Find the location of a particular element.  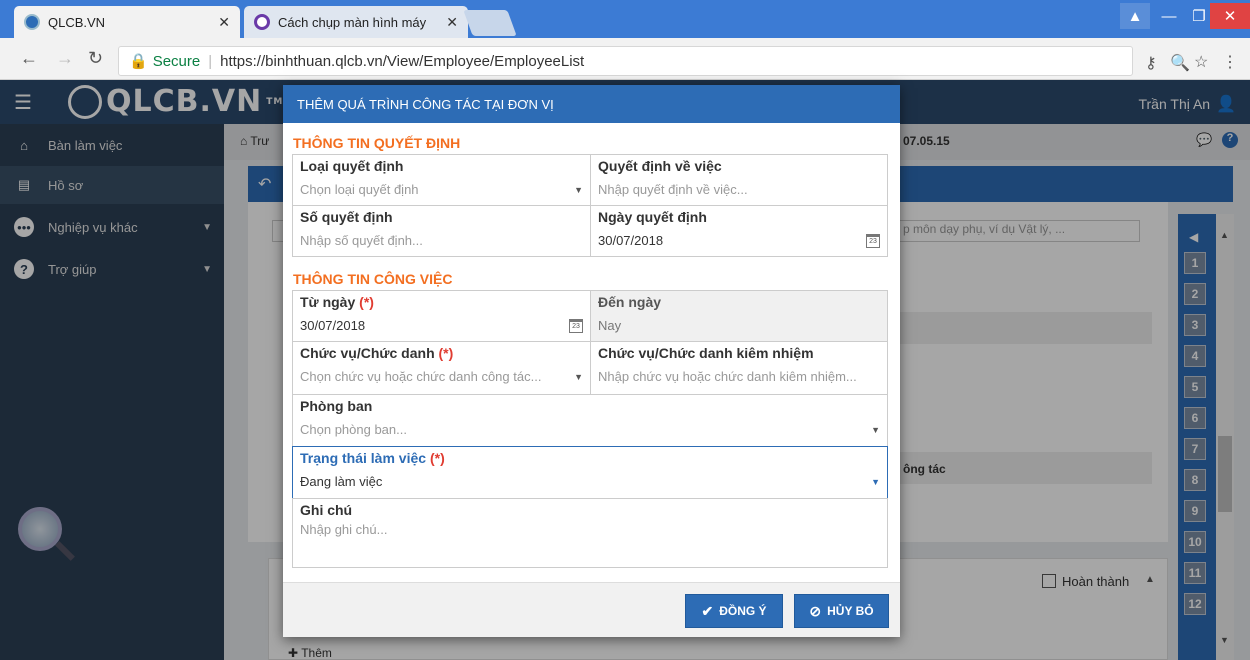

browser-tab-cach-chup: Cách chụp màn hình máy ✕ is located at coordinates (356, 22).